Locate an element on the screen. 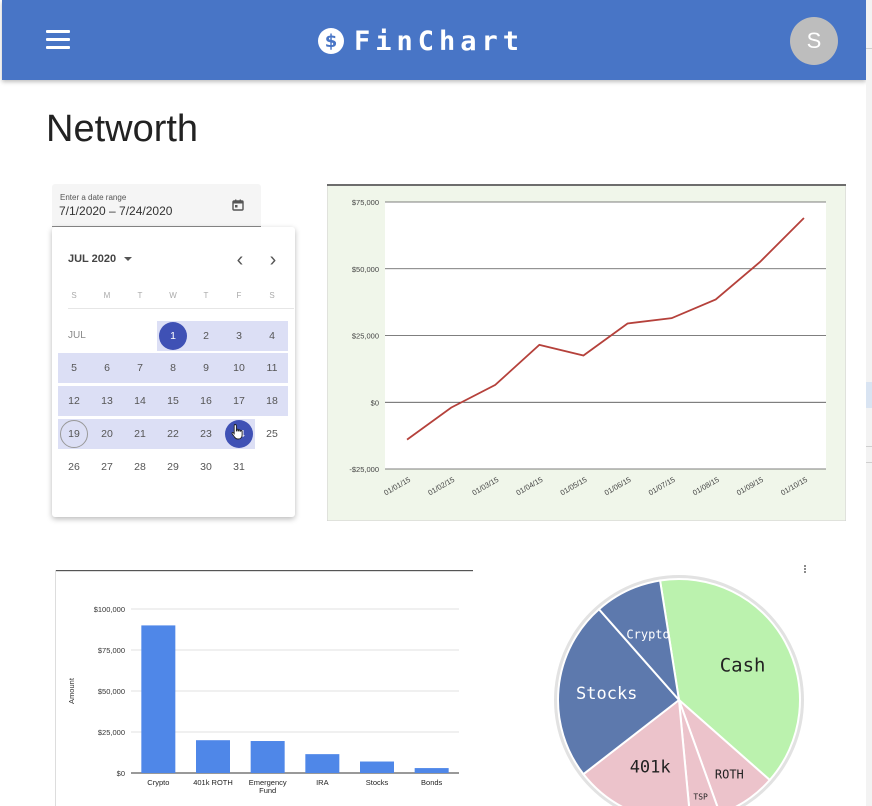  calendar-day: 4 is located at coordinates (272, 336).